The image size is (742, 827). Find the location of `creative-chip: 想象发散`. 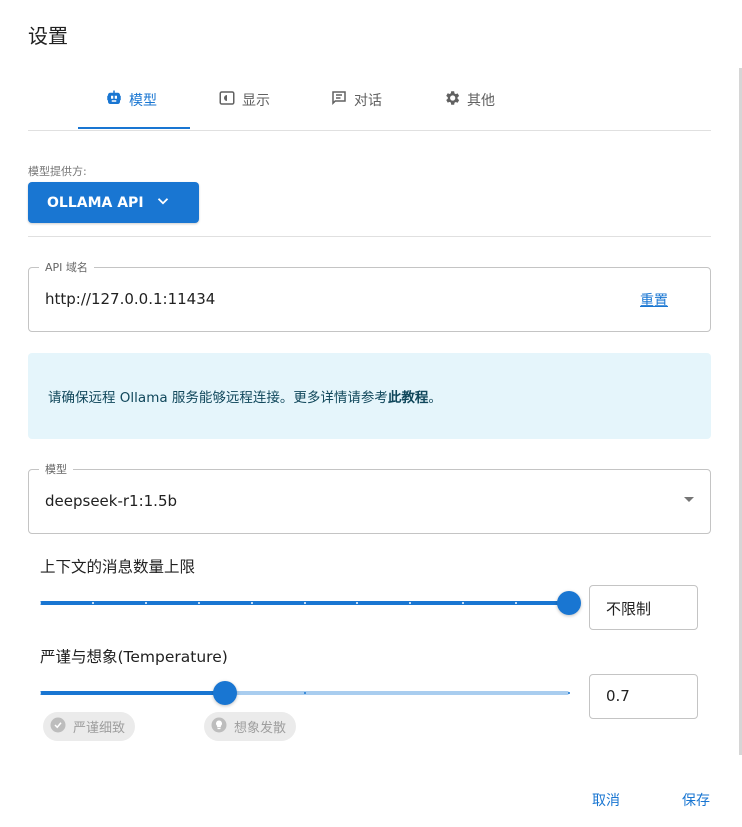

creative-chip: 想象发散 is located at coordinates (250, 726).